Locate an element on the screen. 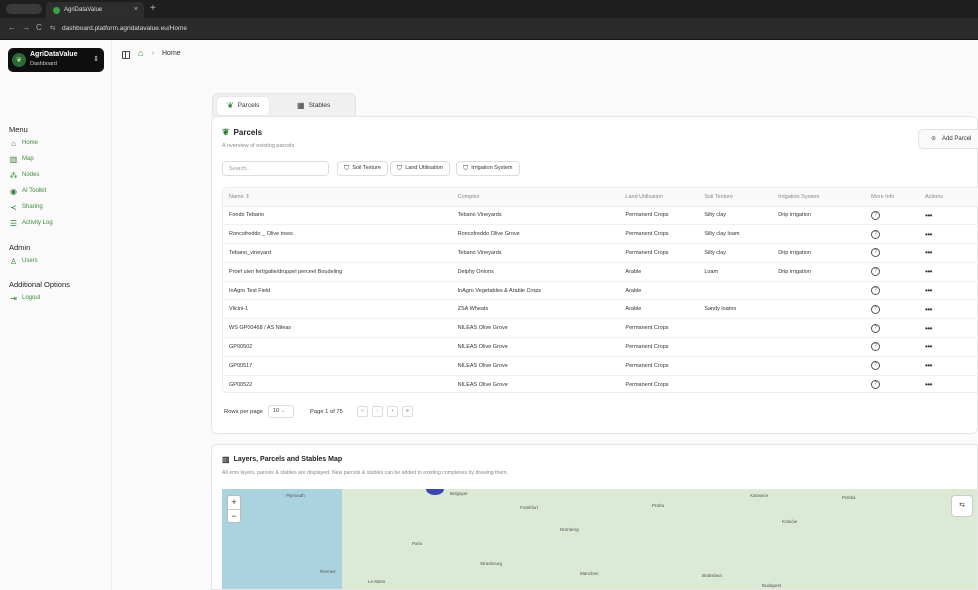 Image resolution: width=978 pixels, height=590 pixels. table-row: Vilcini-1 ZSA Wheats Arable Sandy loams? ••• is located at coordinates (600, 309).